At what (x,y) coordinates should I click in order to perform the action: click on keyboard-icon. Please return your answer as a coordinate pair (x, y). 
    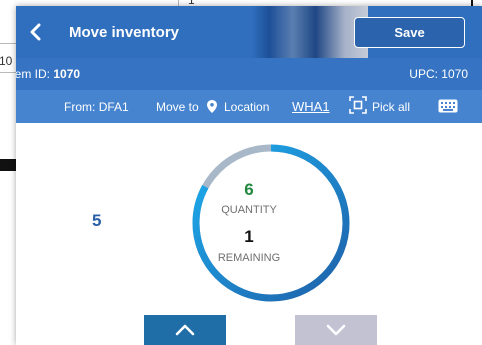
    Looking at the image, I should click on (448, 106).